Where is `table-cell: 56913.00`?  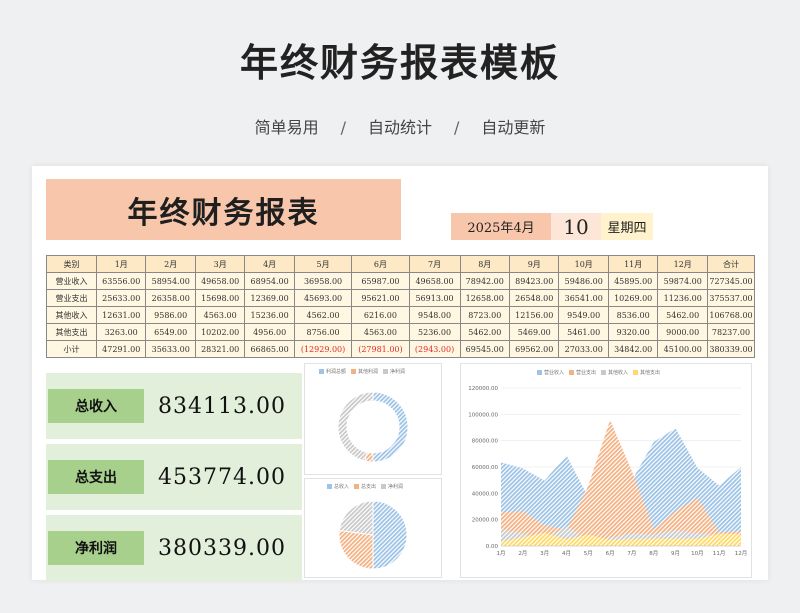 table-cell: 56913.00 is located at coordinates (434, 298).